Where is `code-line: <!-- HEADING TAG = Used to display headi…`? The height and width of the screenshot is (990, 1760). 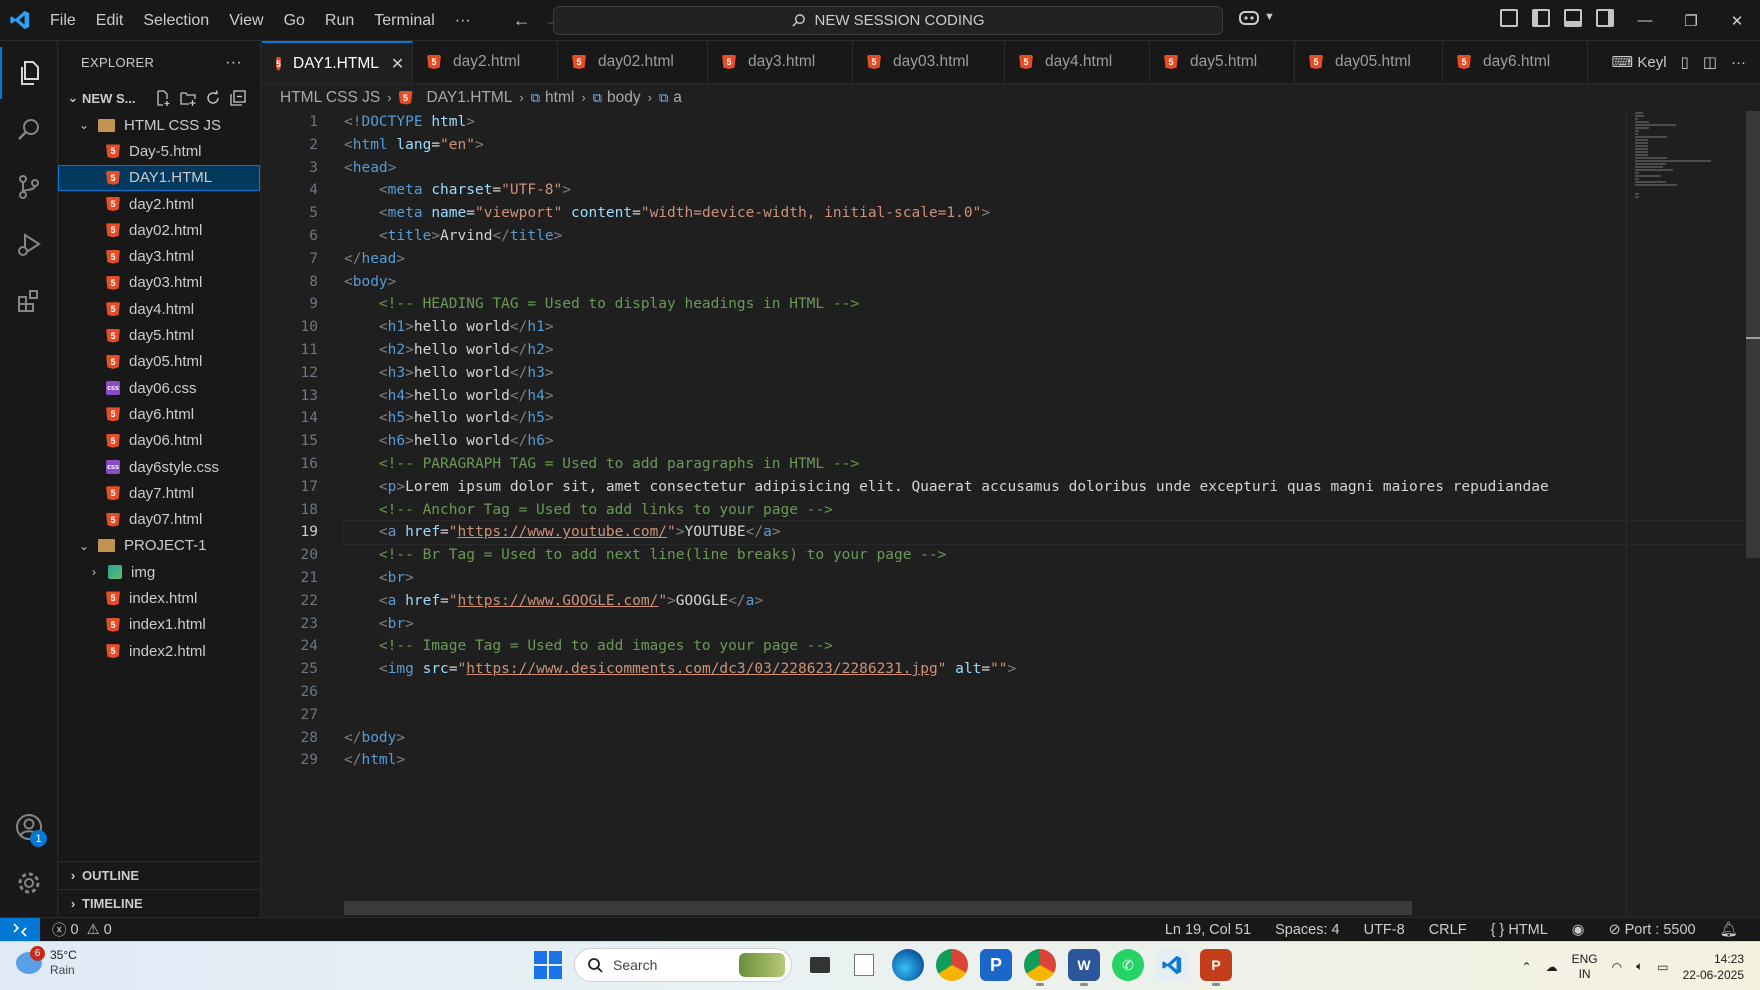
code-line: <!-- HEADING TAG = Used to display headi… is located at coordinates (1052, 304).